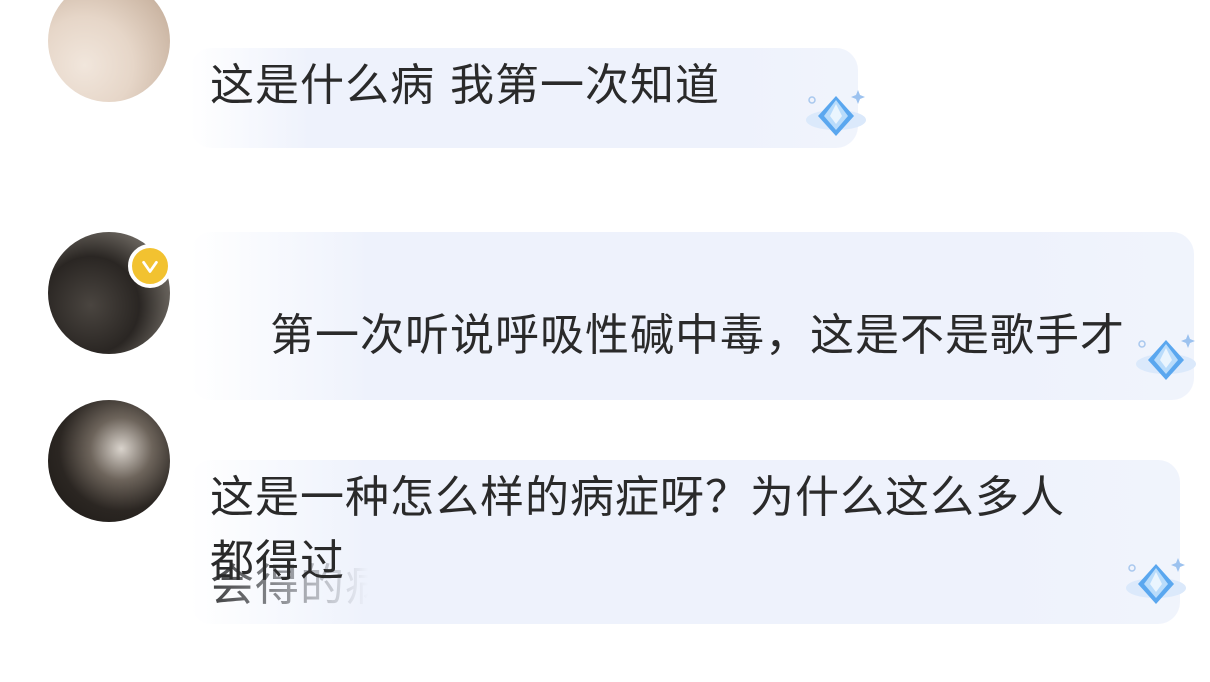  Describe the element at coordinates (637, 529) in the screenshot. I see `comment-text: 这是一种怎么样的病症呀？为什么这么多人 都得过` at that location.